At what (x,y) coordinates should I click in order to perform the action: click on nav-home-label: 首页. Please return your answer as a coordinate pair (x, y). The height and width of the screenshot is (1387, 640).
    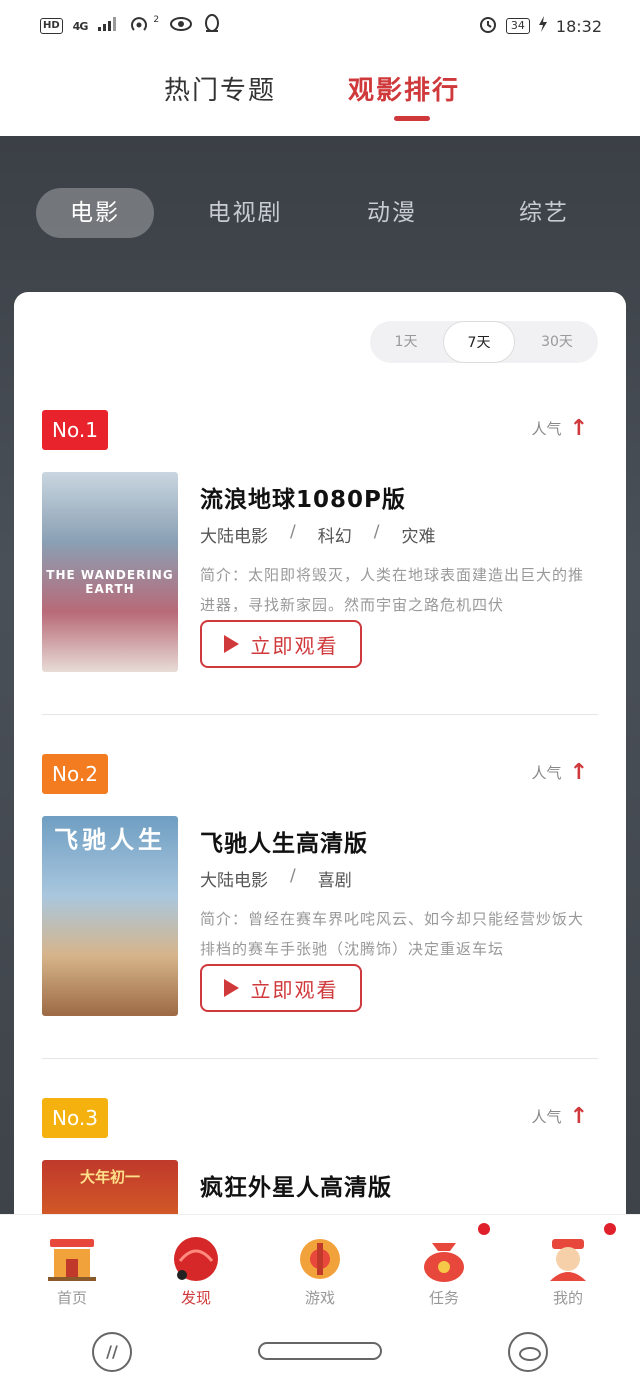
    Looking at the image, I should click on (71, 1298).